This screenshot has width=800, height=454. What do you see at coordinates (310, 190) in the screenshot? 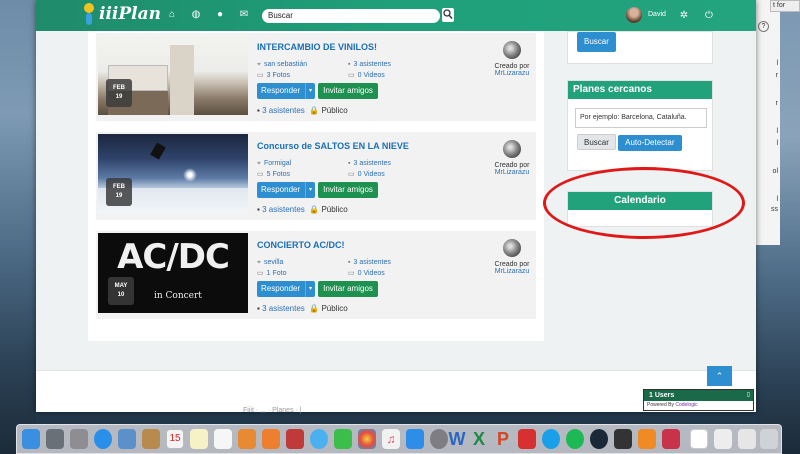
I see `caret-down-icon: ▾` at bounding box center [310, 190].